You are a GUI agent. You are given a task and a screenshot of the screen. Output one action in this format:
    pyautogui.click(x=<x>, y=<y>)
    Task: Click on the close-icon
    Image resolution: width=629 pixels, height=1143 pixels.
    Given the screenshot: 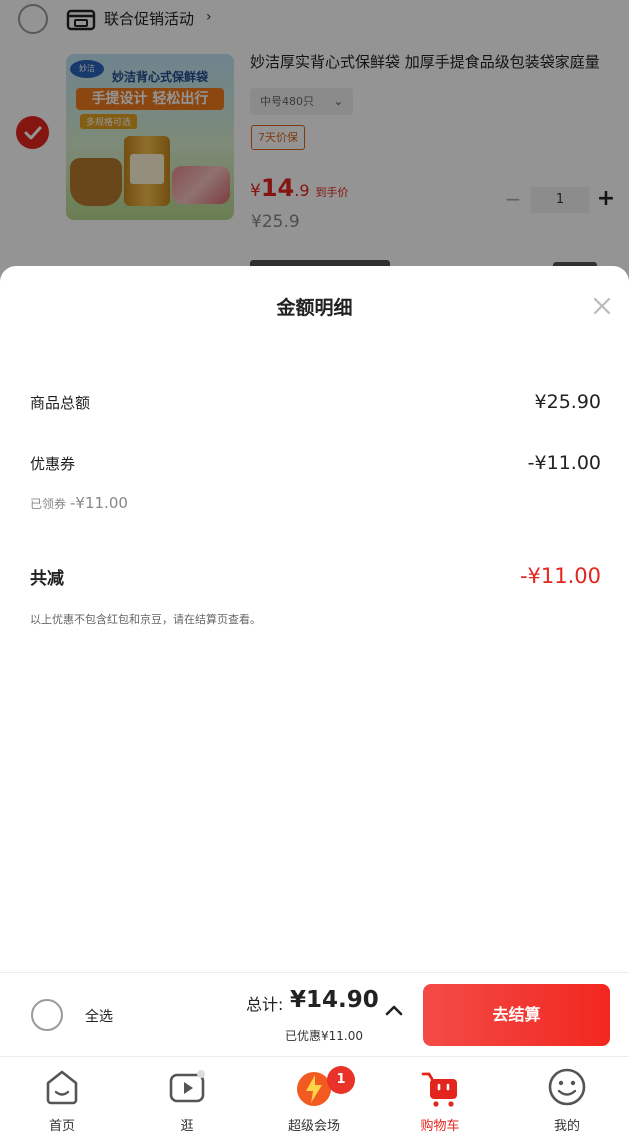 What is the action you would take?
    pyautogui.click(x=602, y=306)
    